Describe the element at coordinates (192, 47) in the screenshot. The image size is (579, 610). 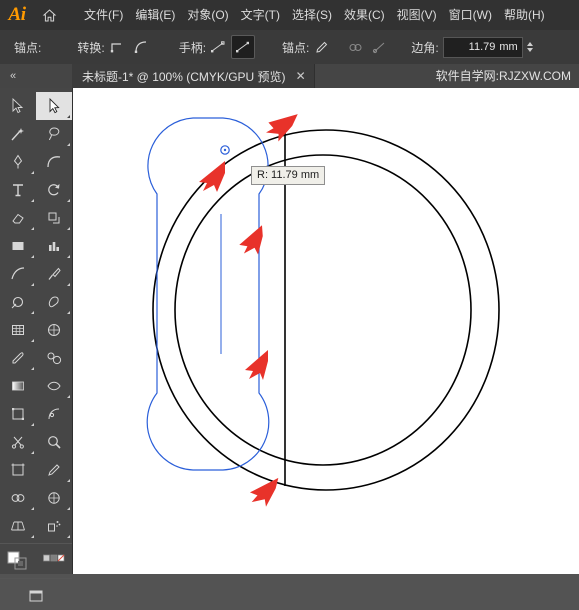
I see `handles-label: 手柄:` at that location.